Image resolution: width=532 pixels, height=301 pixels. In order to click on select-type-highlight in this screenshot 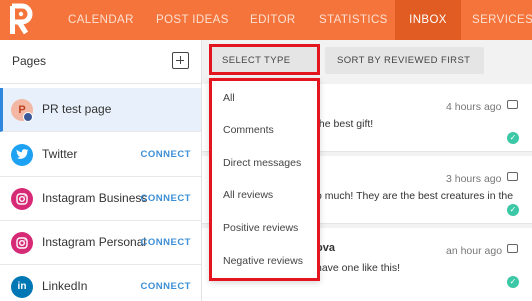, I will do `click(264, 59)`.